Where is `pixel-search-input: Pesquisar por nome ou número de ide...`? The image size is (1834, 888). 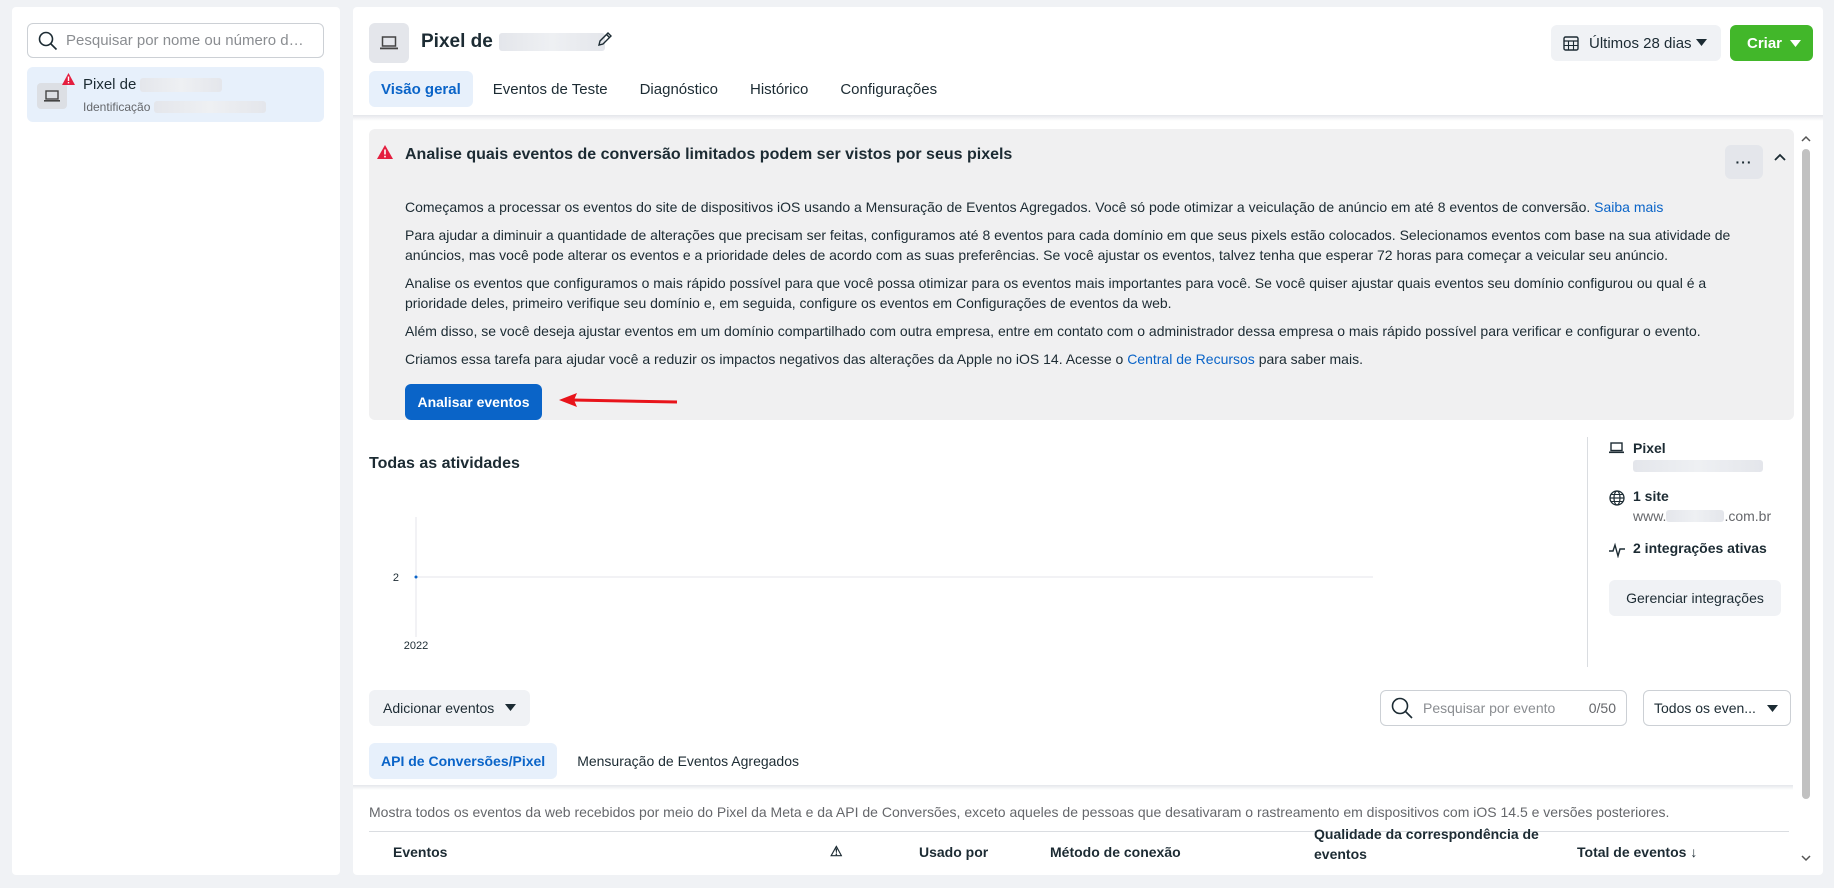 pixel-search-input: Pesquisar por nome ou número de ide... is located at coordinates (175, 40).